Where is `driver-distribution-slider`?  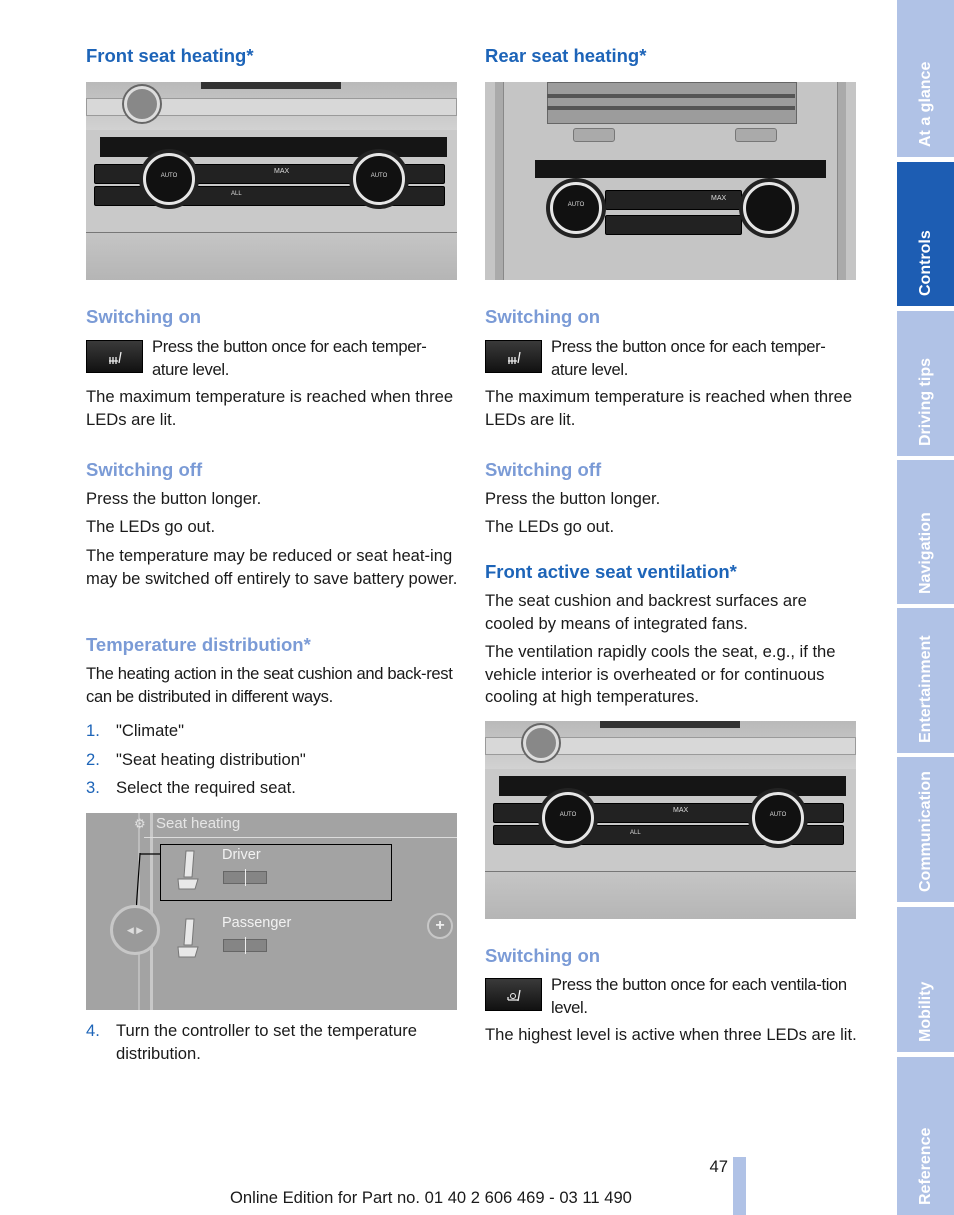 driver-distribution-slider is located at coordinates (245, 877).